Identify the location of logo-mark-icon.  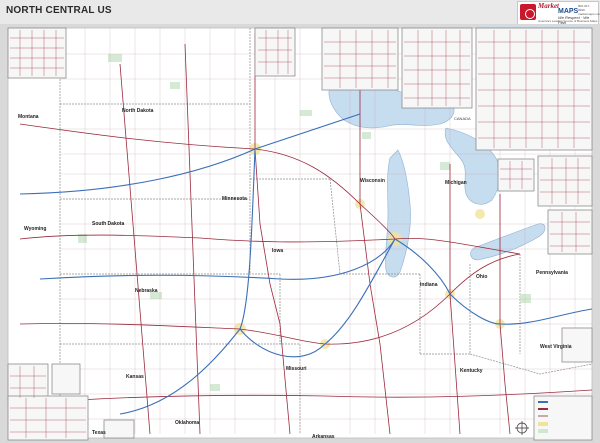
(528, 12).